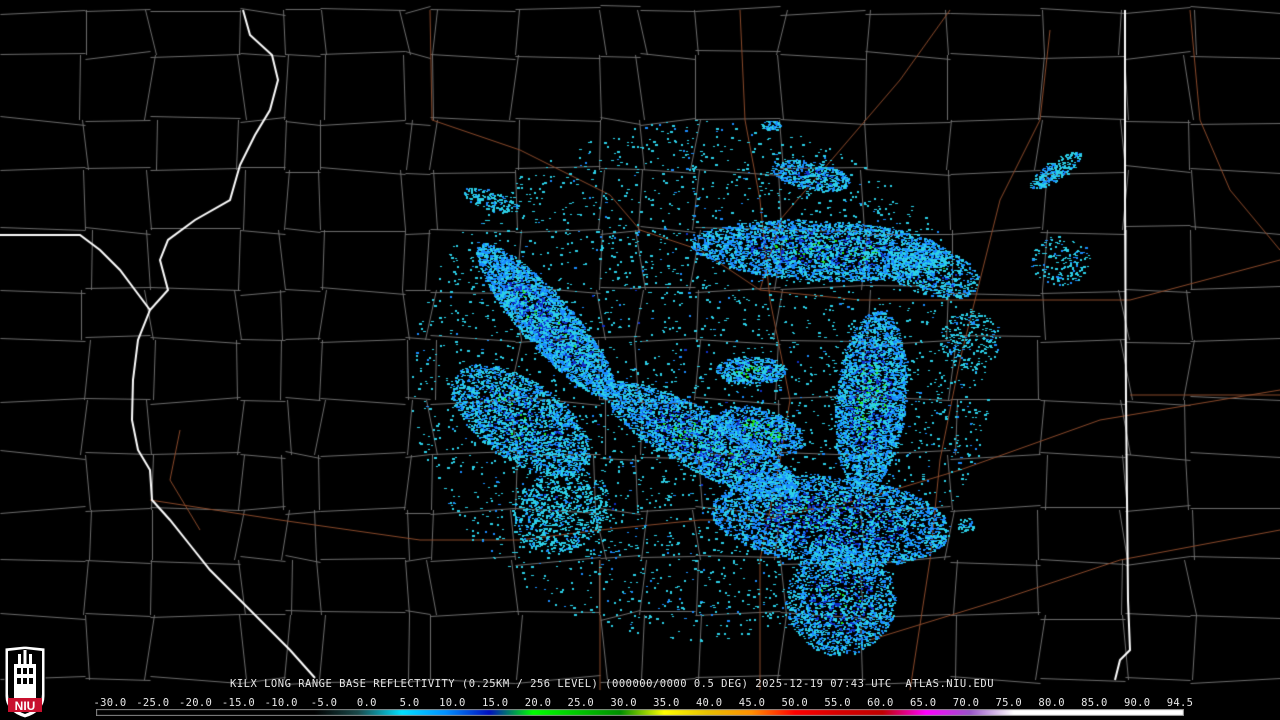  Describe the element at coordinates (153, 703) in the screenshot. I see `colorbar-label: -25.0` at that location.